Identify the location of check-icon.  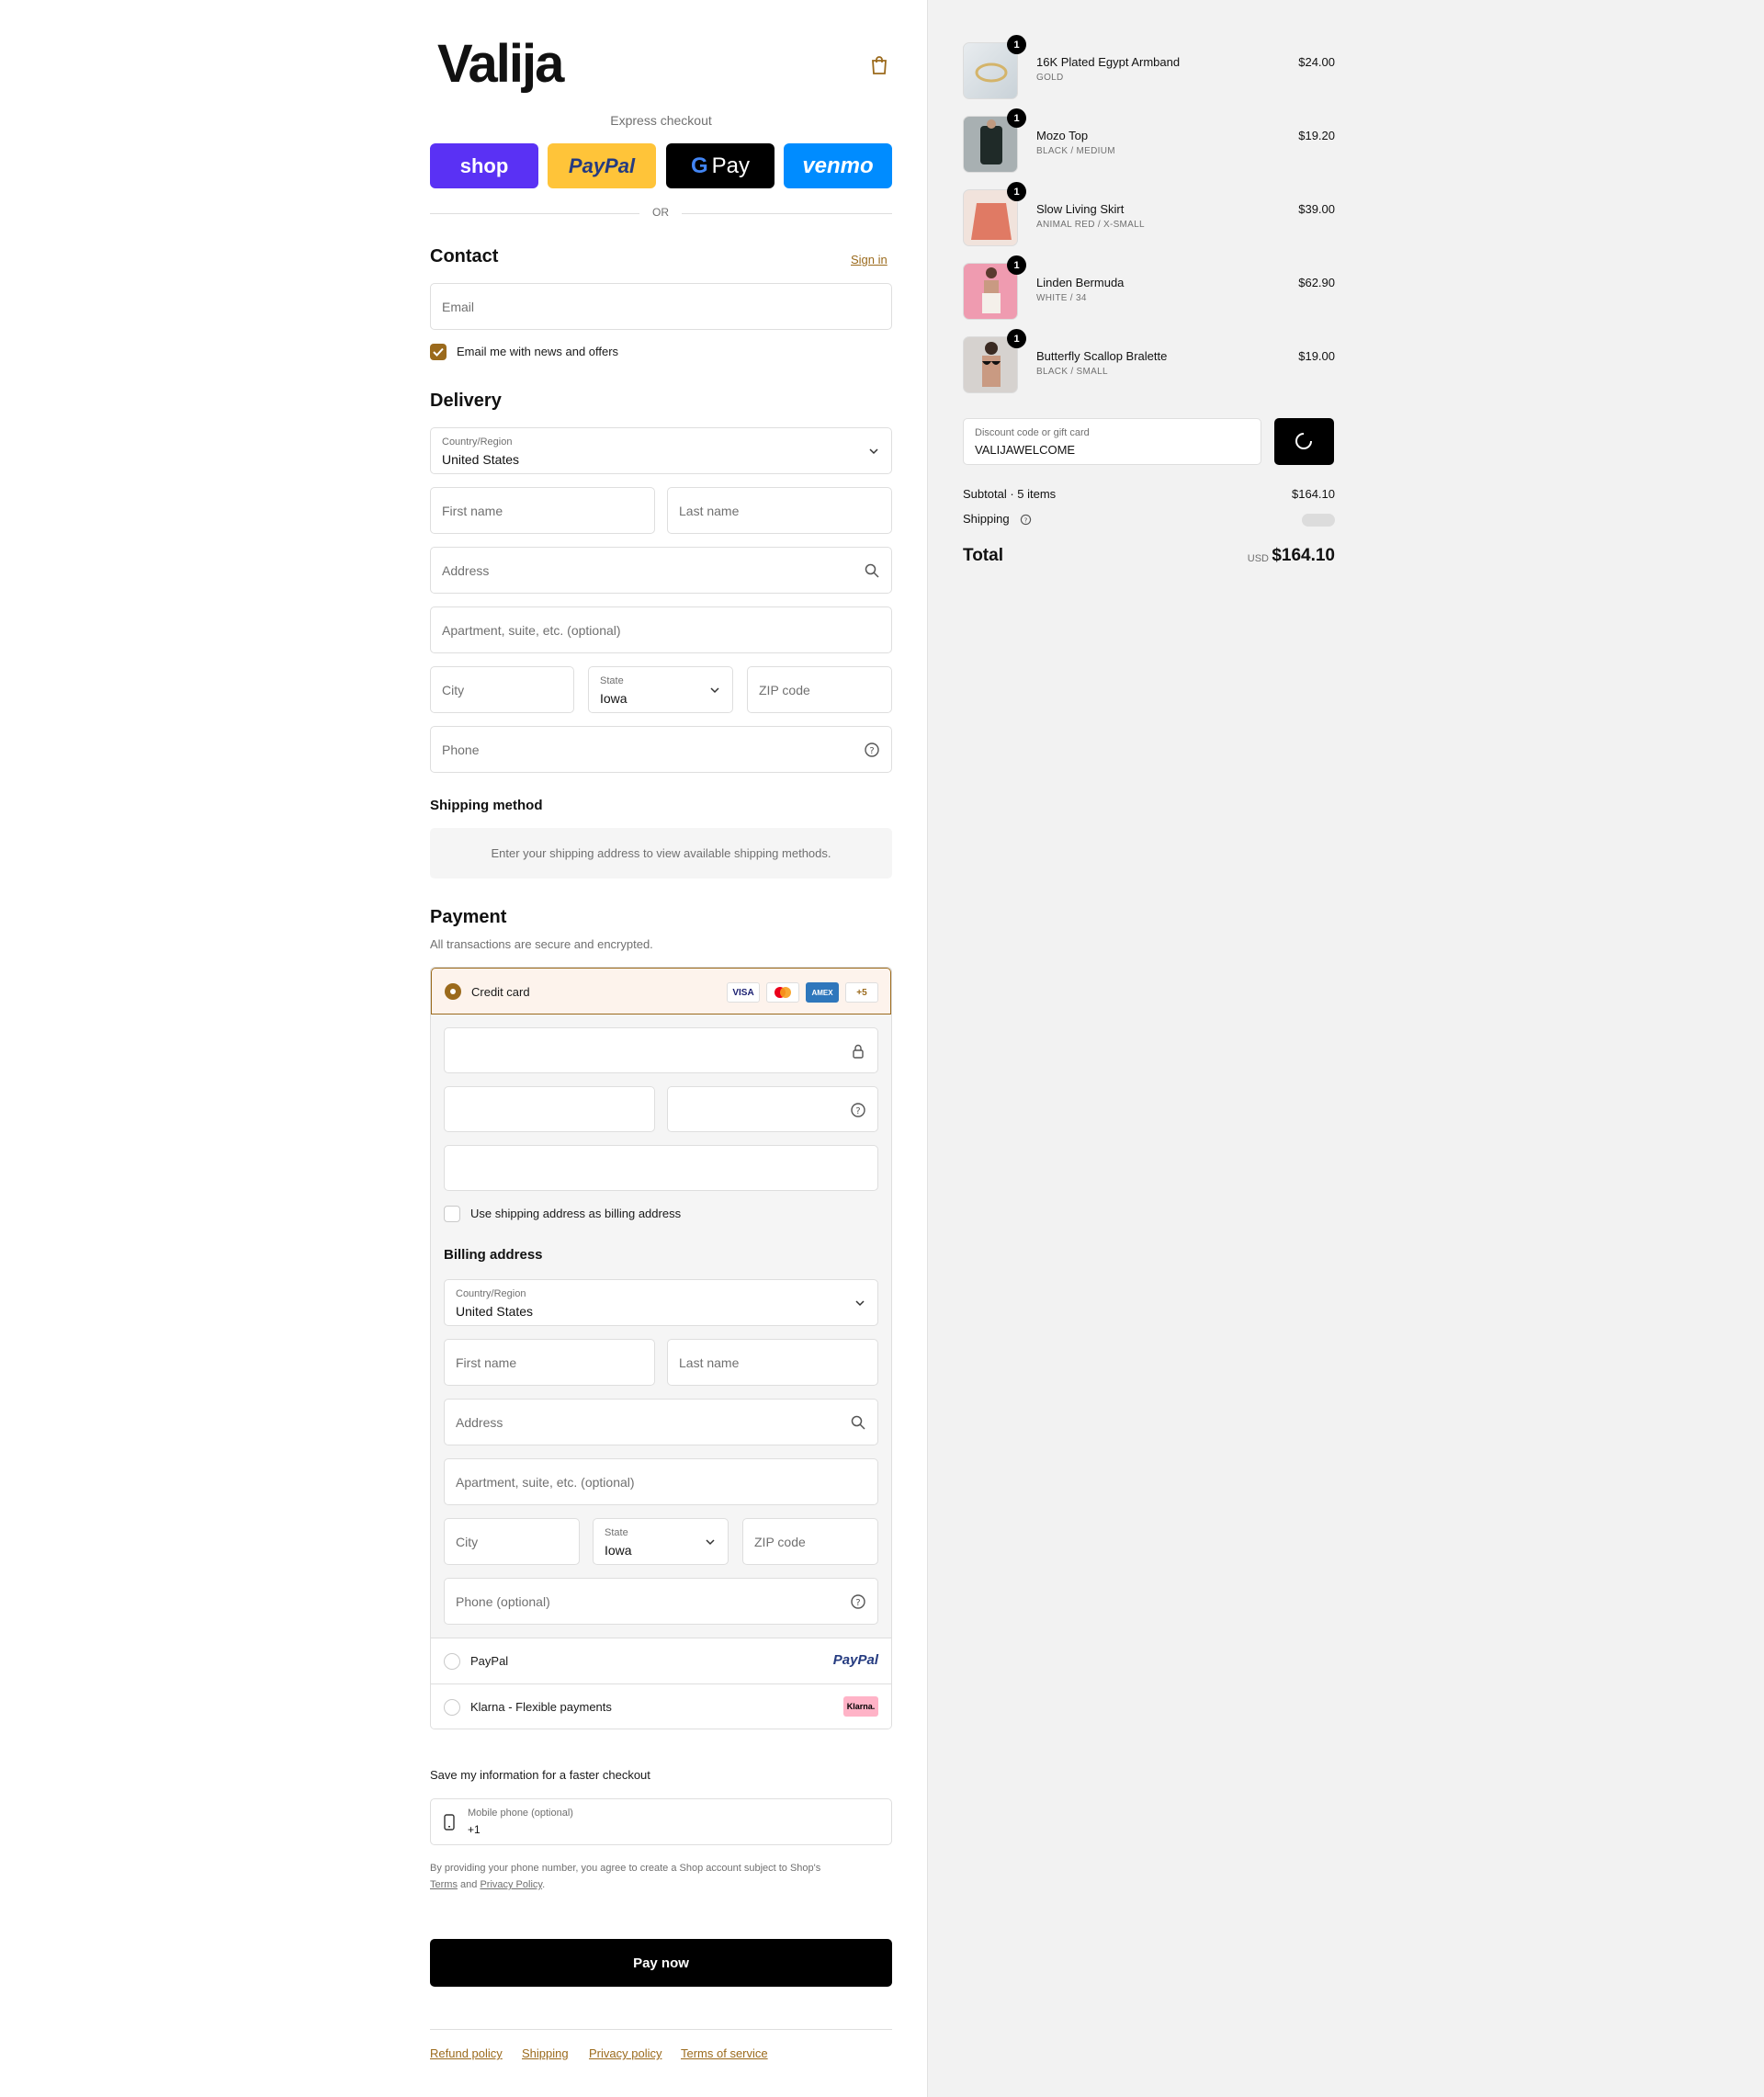
(438, 352).